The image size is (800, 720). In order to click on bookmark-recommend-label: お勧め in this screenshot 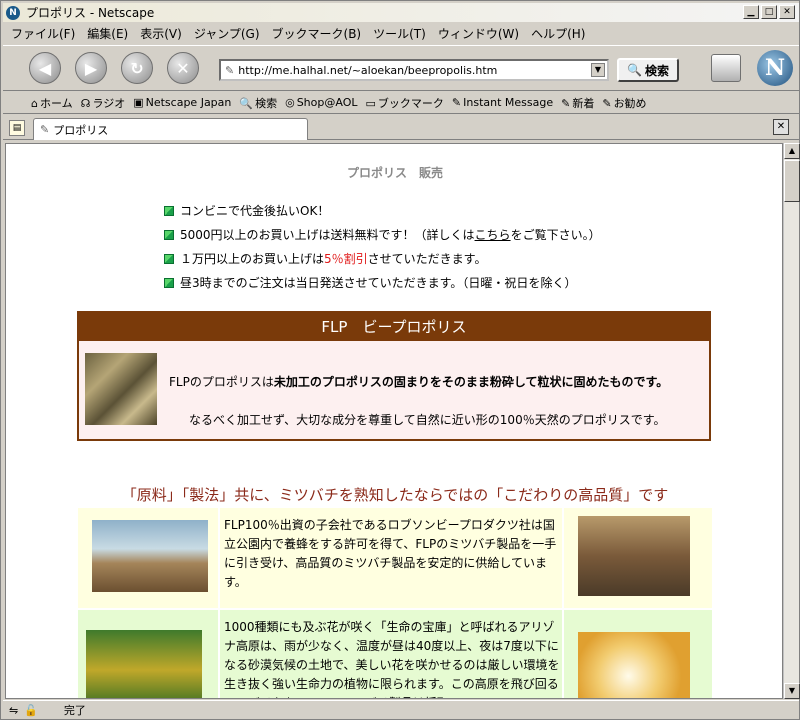, I will do `click(630, 103)`.